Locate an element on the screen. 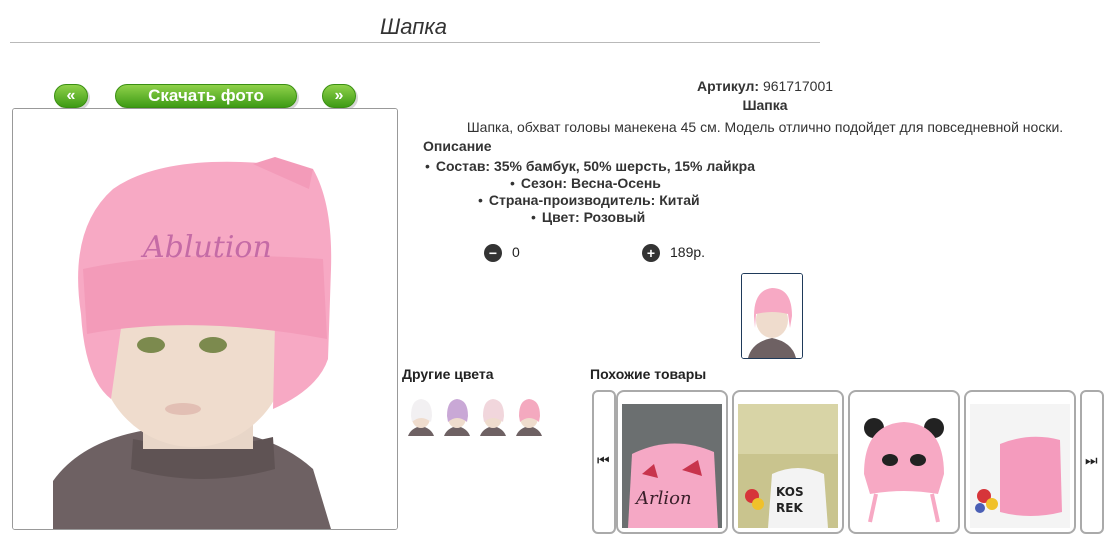 The height and width of the screenshot is (534, 1117). svg-text: Arlion is located at coordinates (663, 498).